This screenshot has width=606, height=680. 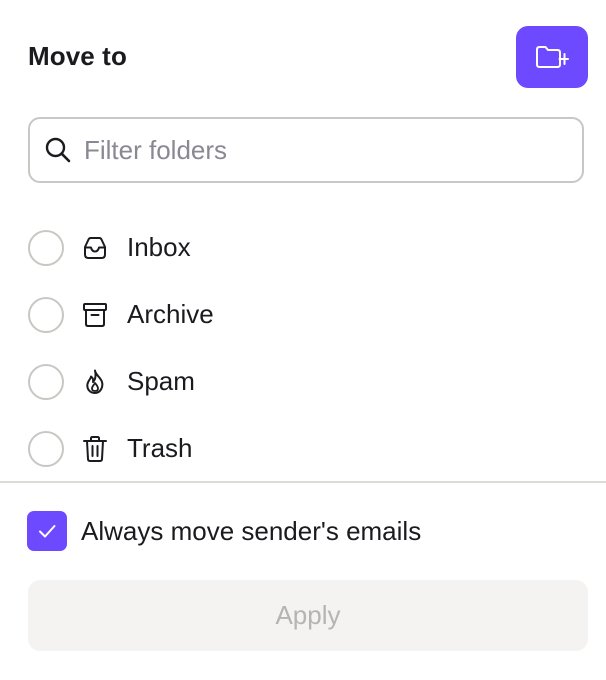 I want to click on folder-item-trash: Trash, so click(x=308, y=448).